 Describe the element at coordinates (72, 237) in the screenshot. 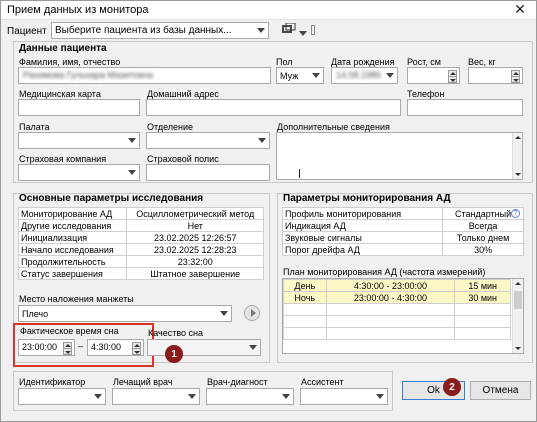

I see `study-param-row-key: Инициализация` at that location.